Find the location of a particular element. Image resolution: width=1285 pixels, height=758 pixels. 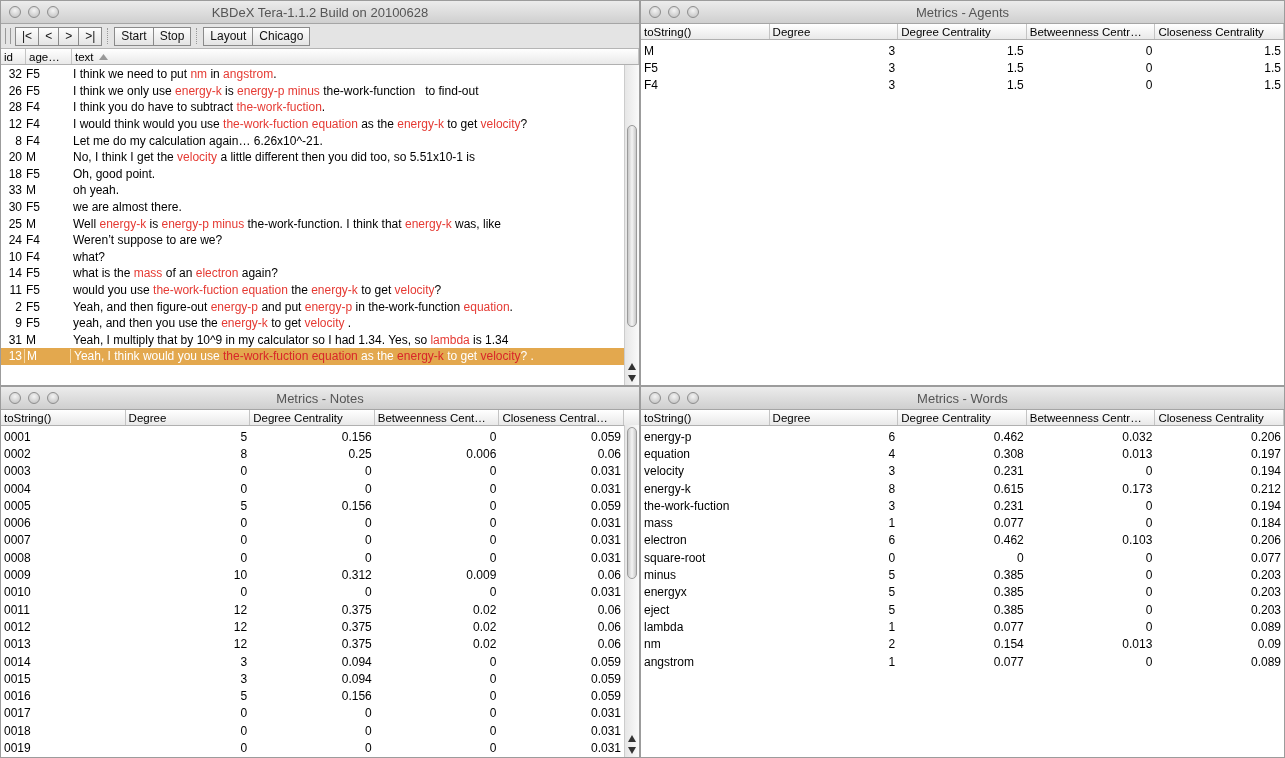

table-cell-text: 0016 is located at coordinates (17, 696).